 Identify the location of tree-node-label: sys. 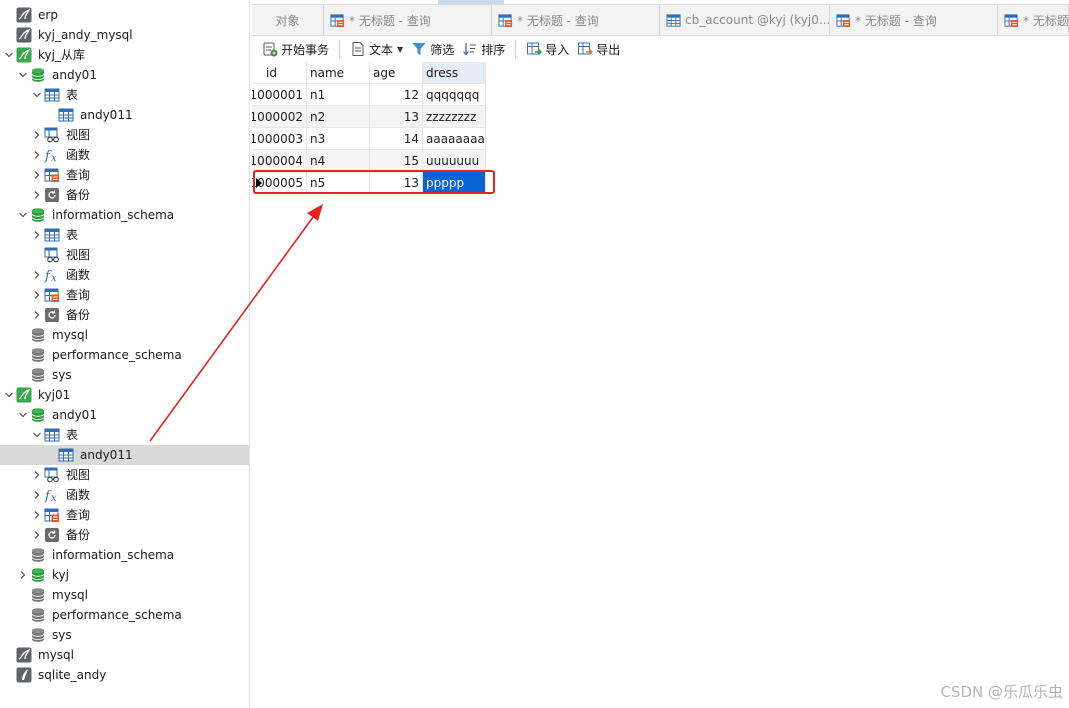
(62, 375).